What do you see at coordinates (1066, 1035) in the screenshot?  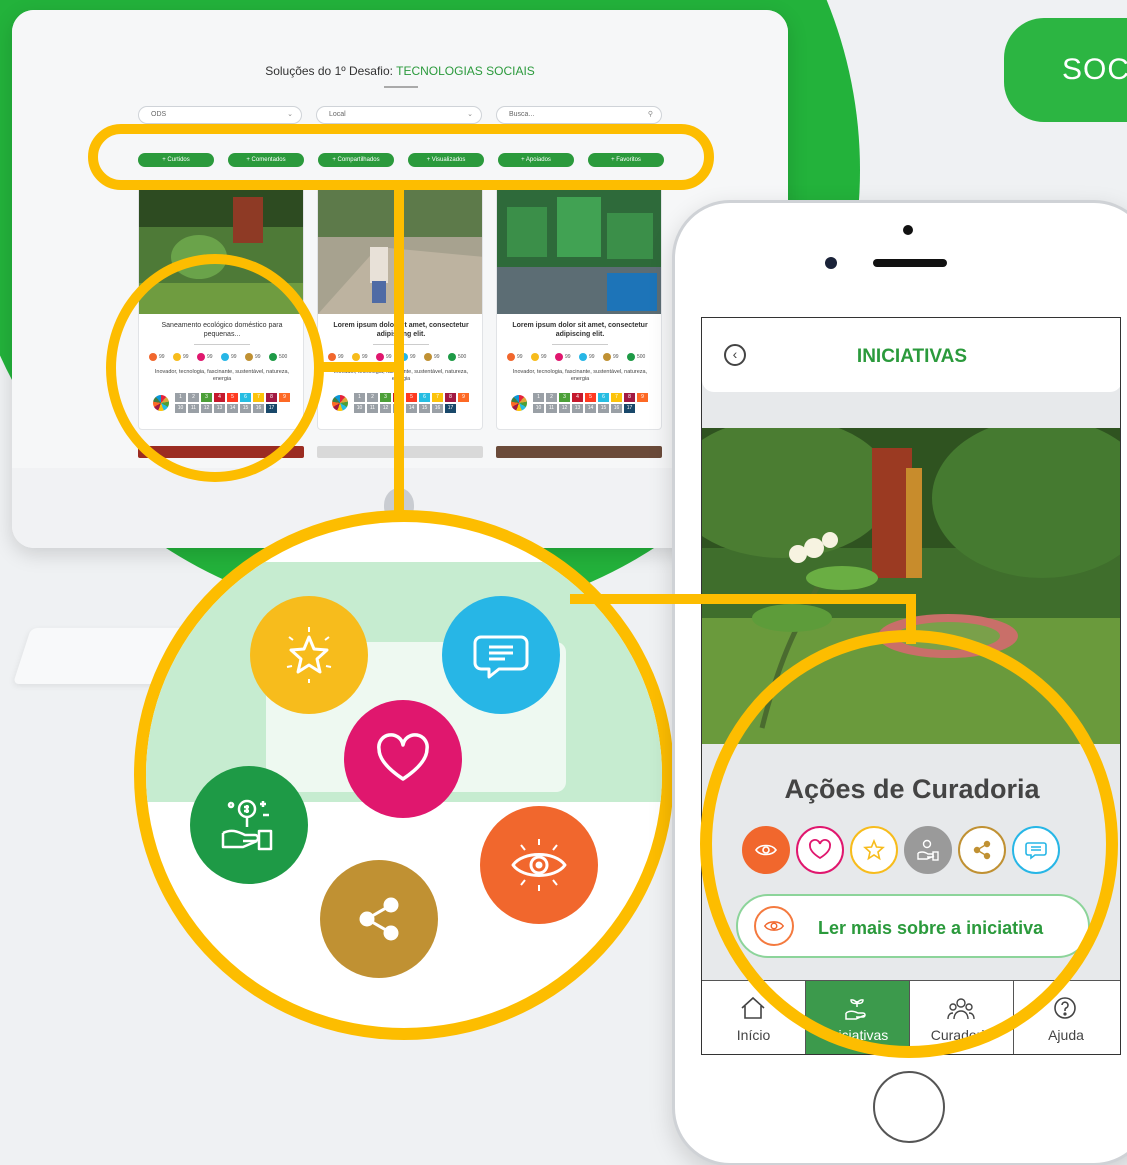 I see `tab-label: Ajuda` at bounding box center [1066, 1035].